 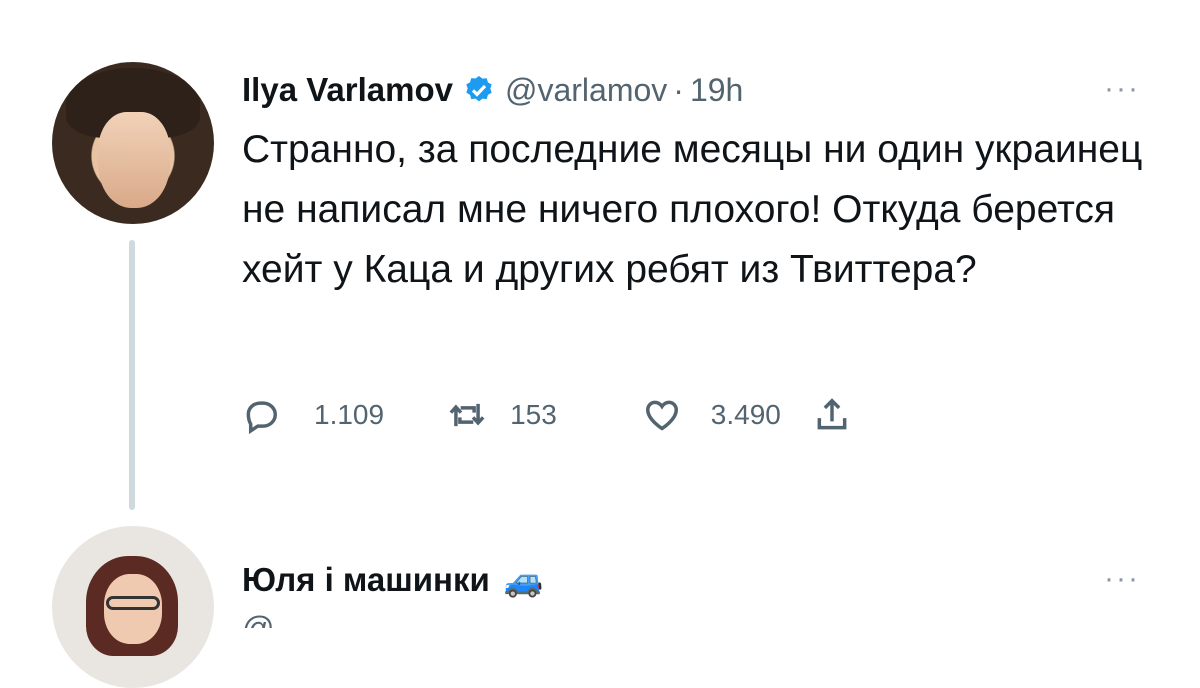 I want to click on verified-badge-icon, so click(x=479, y=89).